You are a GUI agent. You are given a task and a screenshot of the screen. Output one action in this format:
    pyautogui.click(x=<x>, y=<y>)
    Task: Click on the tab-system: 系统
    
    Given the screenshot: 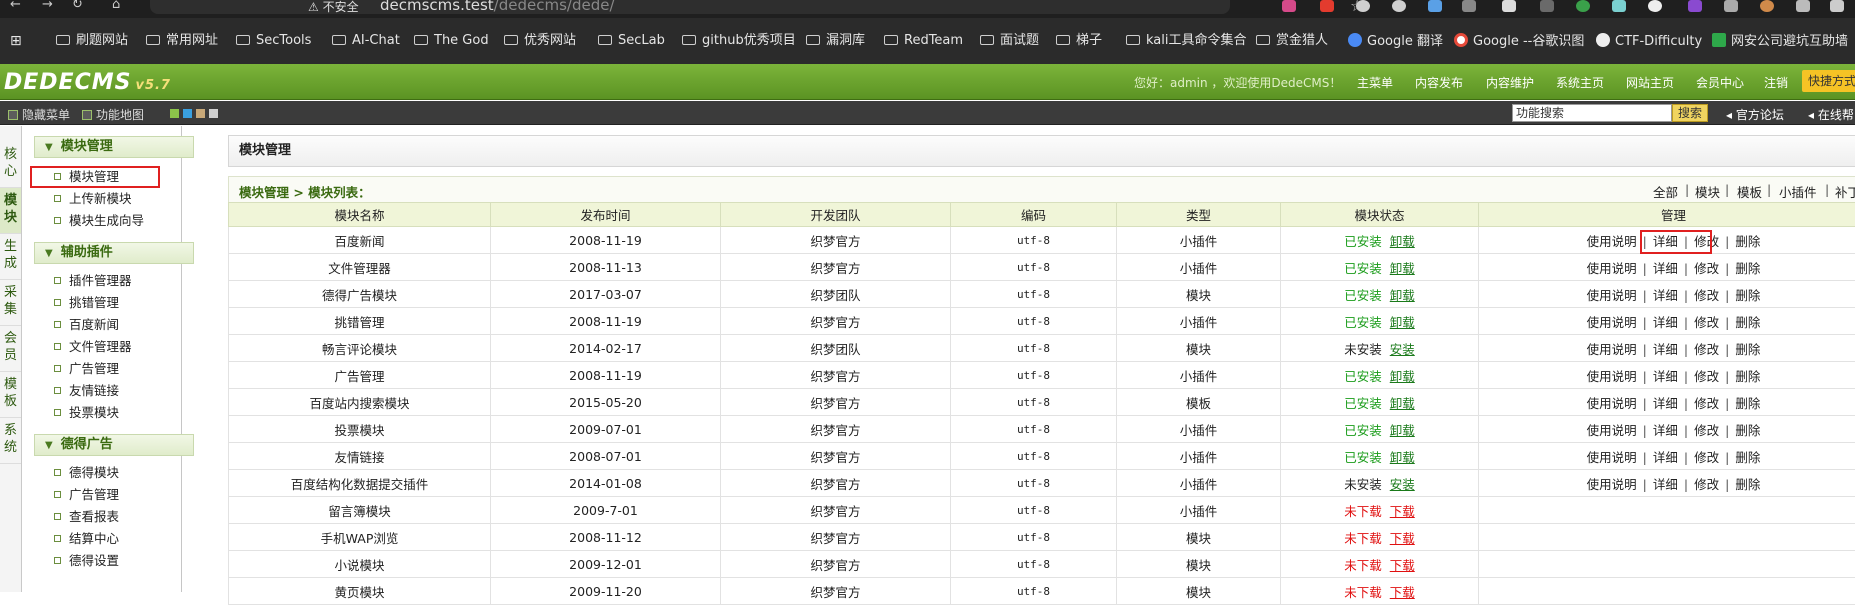 What is the action you would take?
    pyautogui.click(x=10, y=441)
    